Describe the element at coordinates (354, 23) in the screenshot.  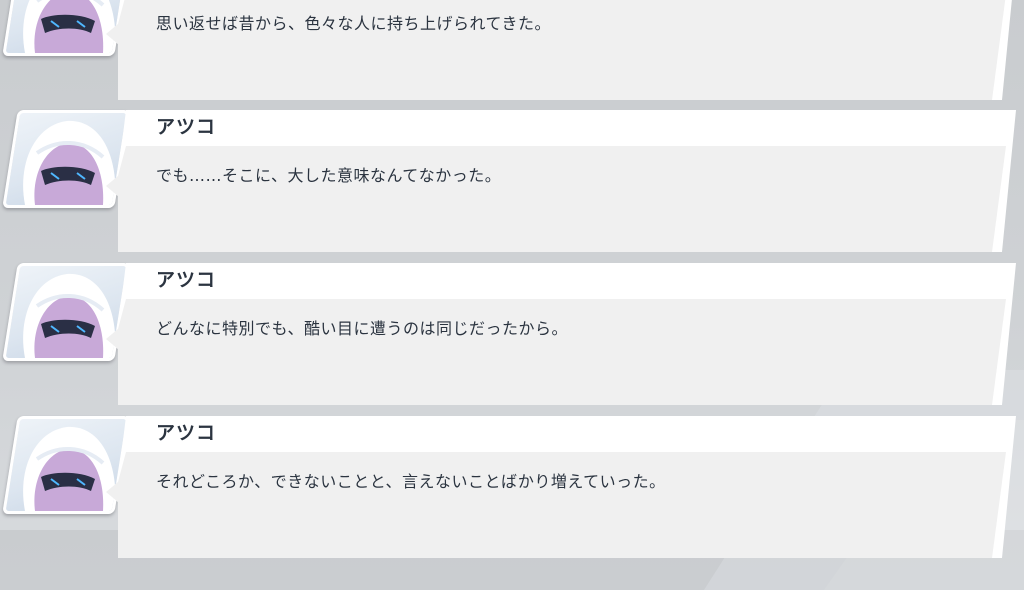
I see `message-text: 思い返せば昔から、色々な人に持ち上げられてきた。` at that location.